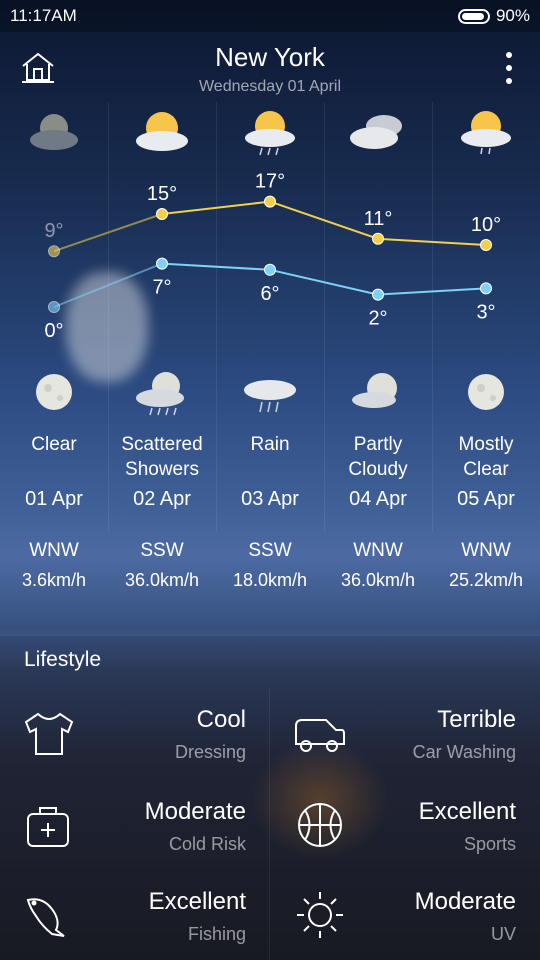 Image resolution: width=540 pixels, height=960 pixels. I want to click on condition-line1: Clear, so click(54, 444).